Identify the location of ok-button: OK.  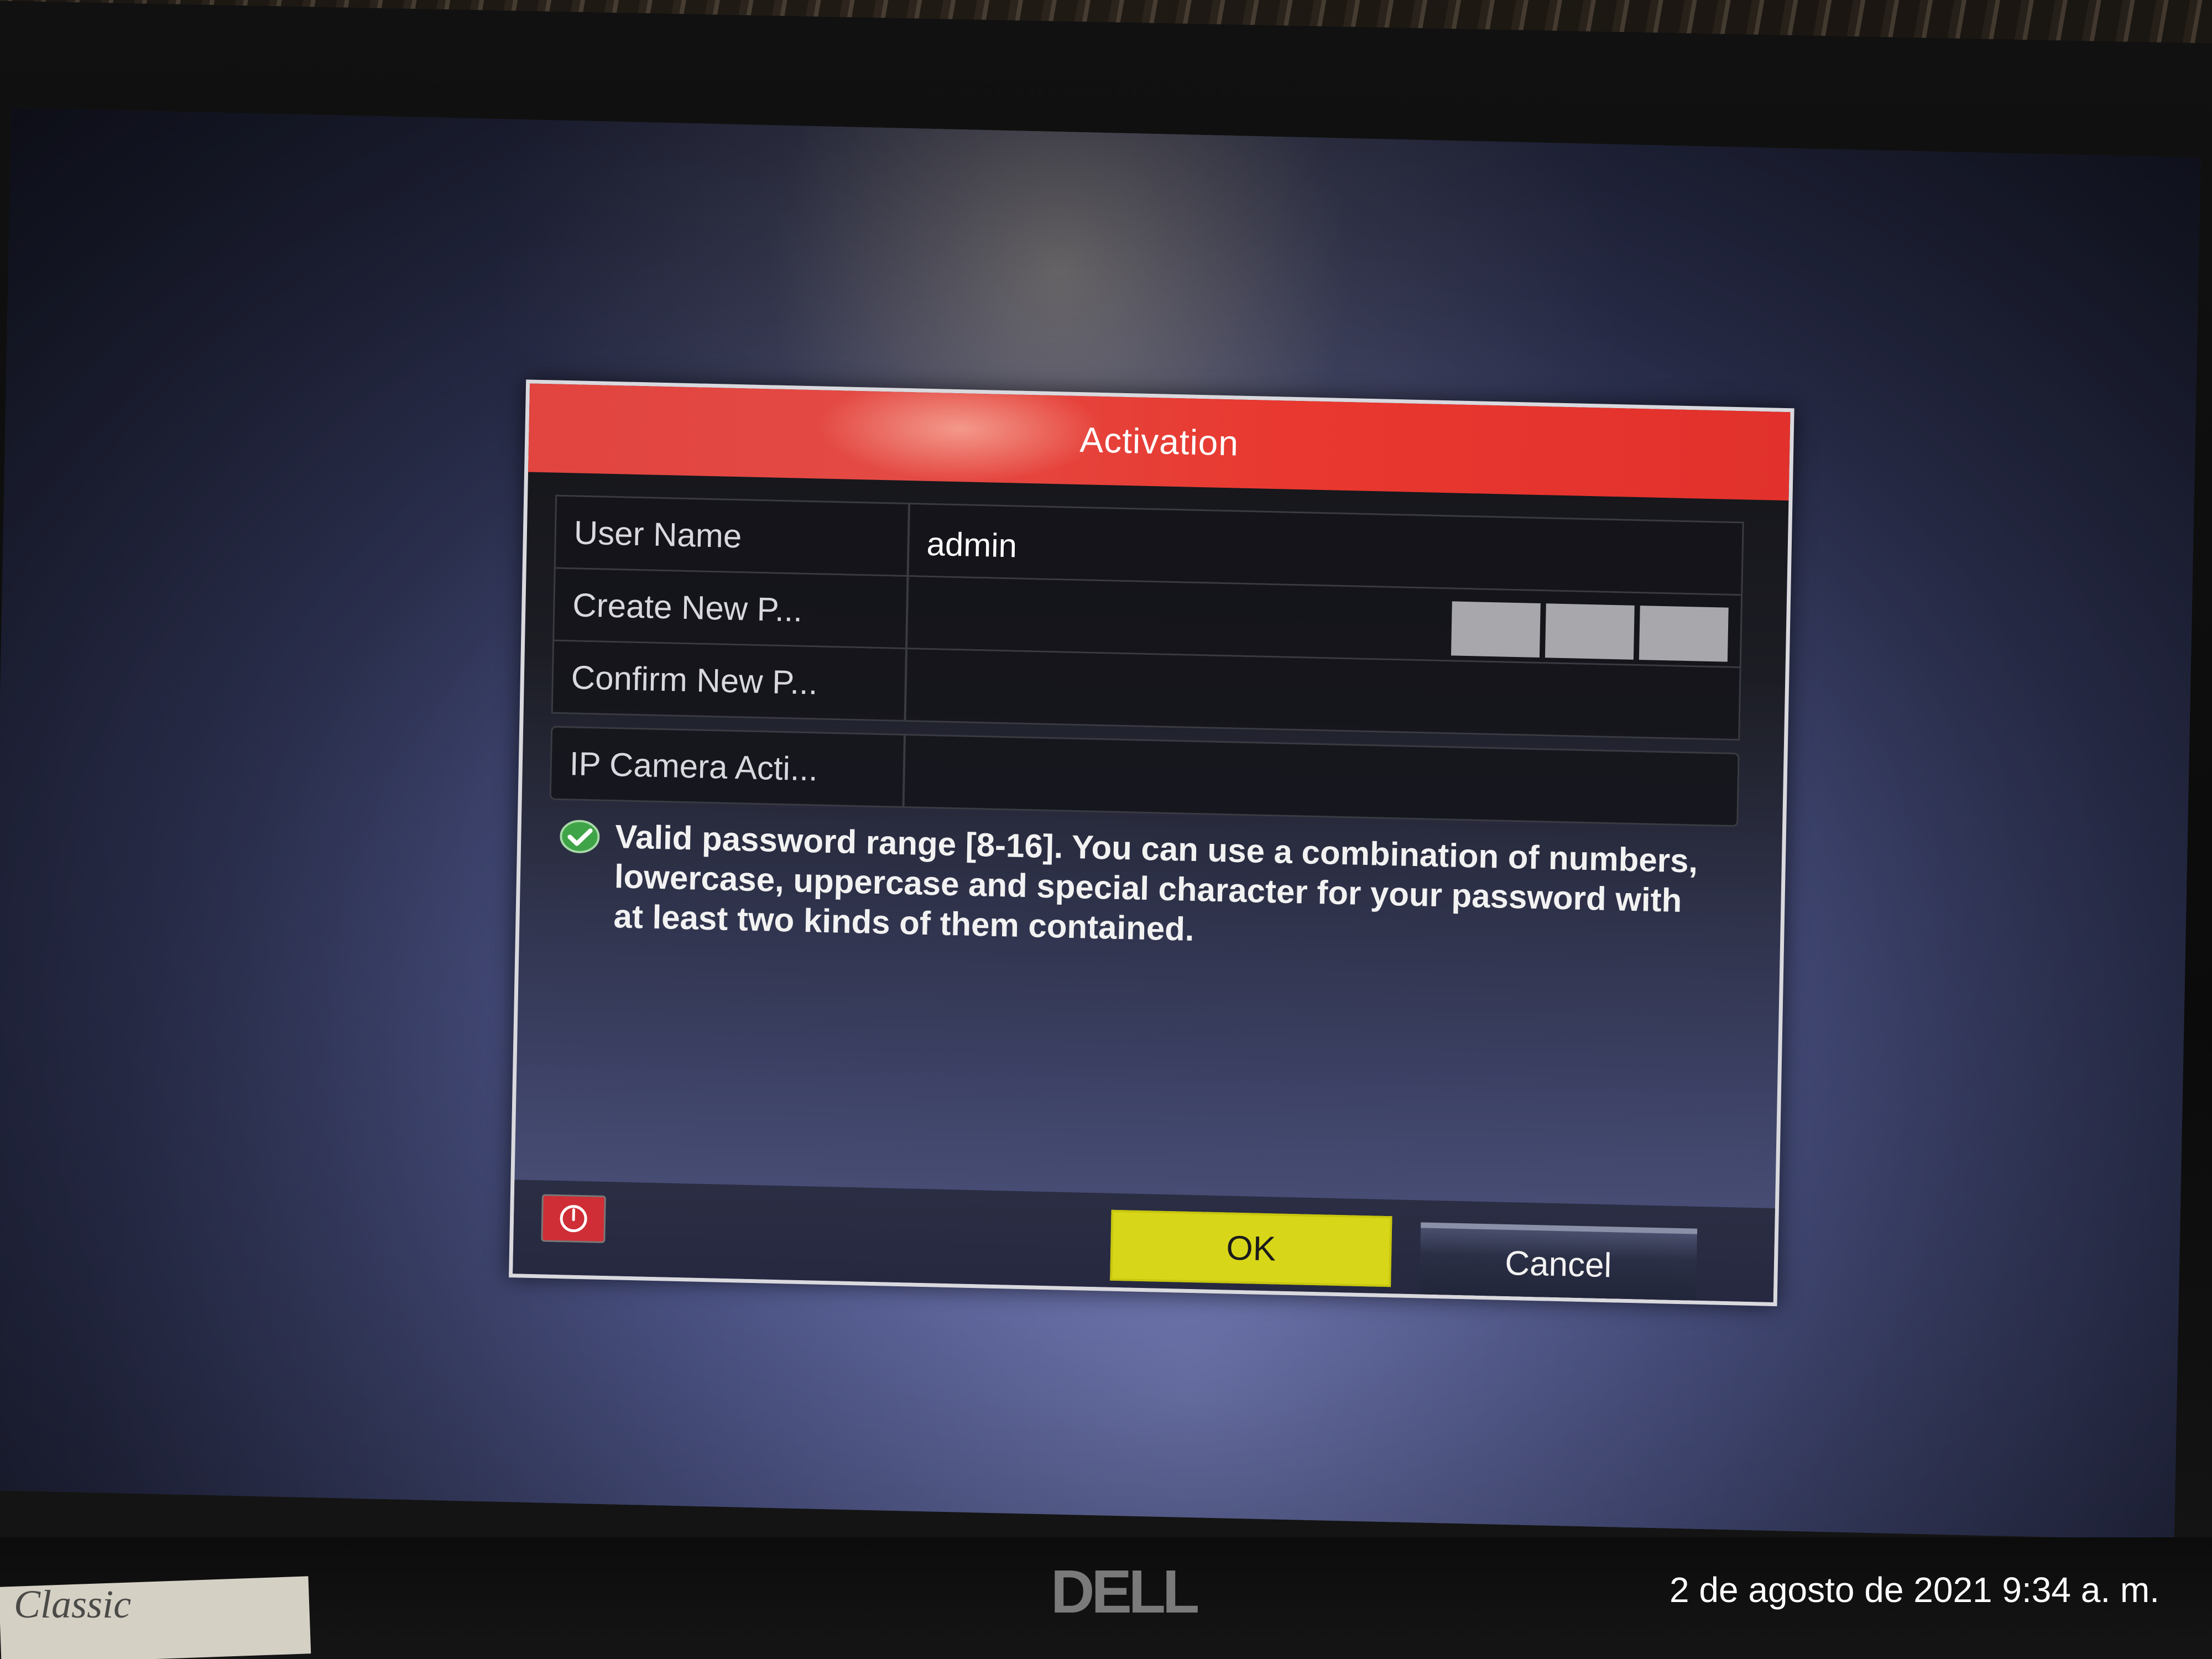
(1251, 1248).